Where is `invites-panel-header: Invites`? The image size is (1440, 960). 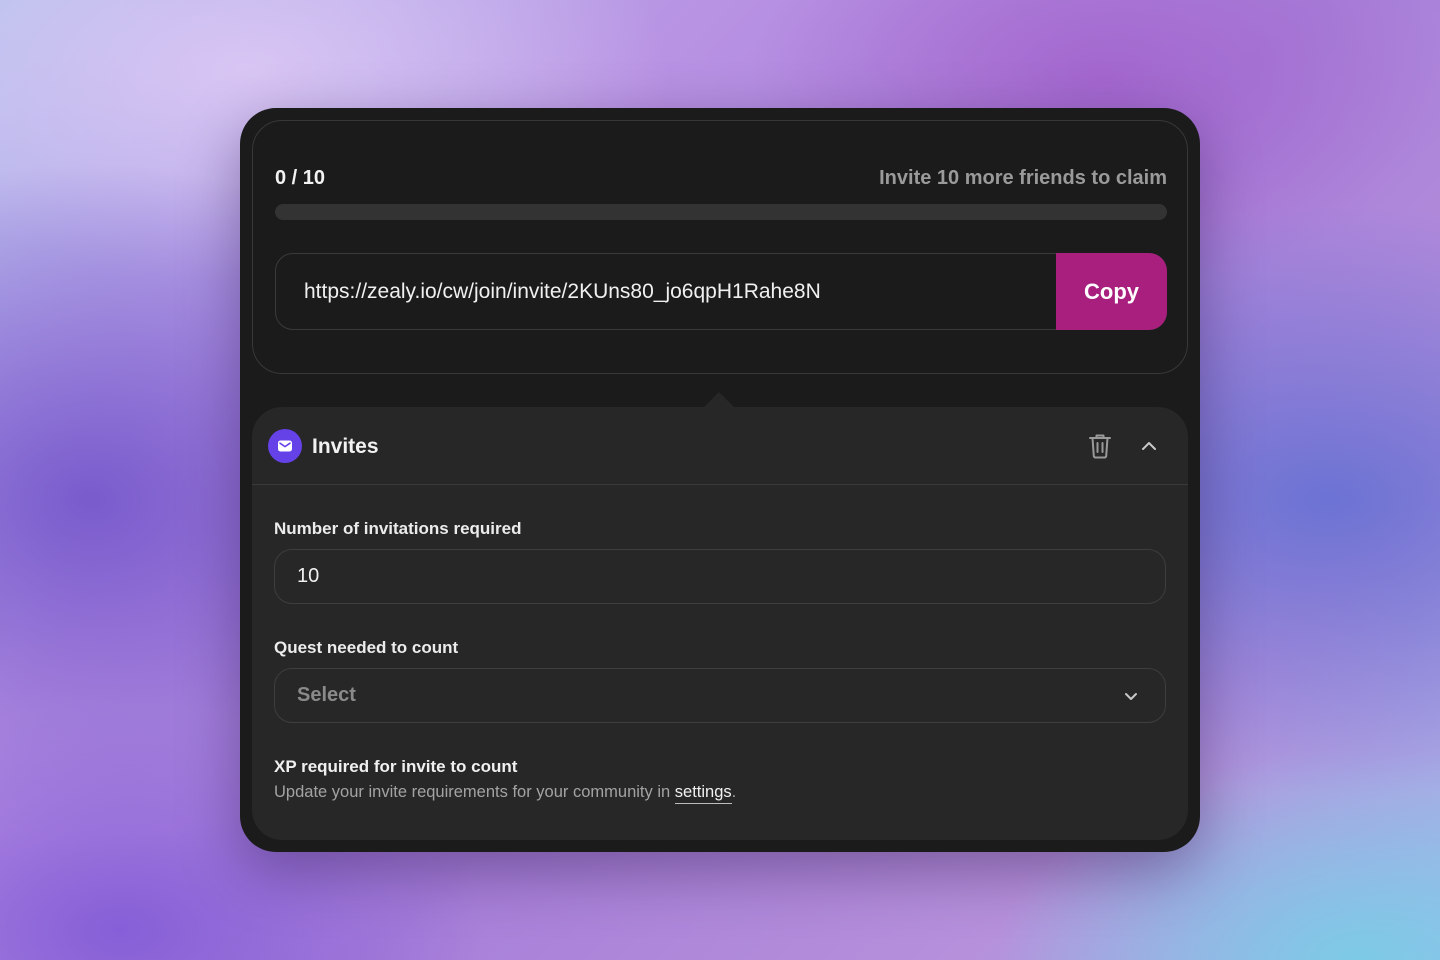 invites-panel-header: Invites is located at coordinates (720, 446).